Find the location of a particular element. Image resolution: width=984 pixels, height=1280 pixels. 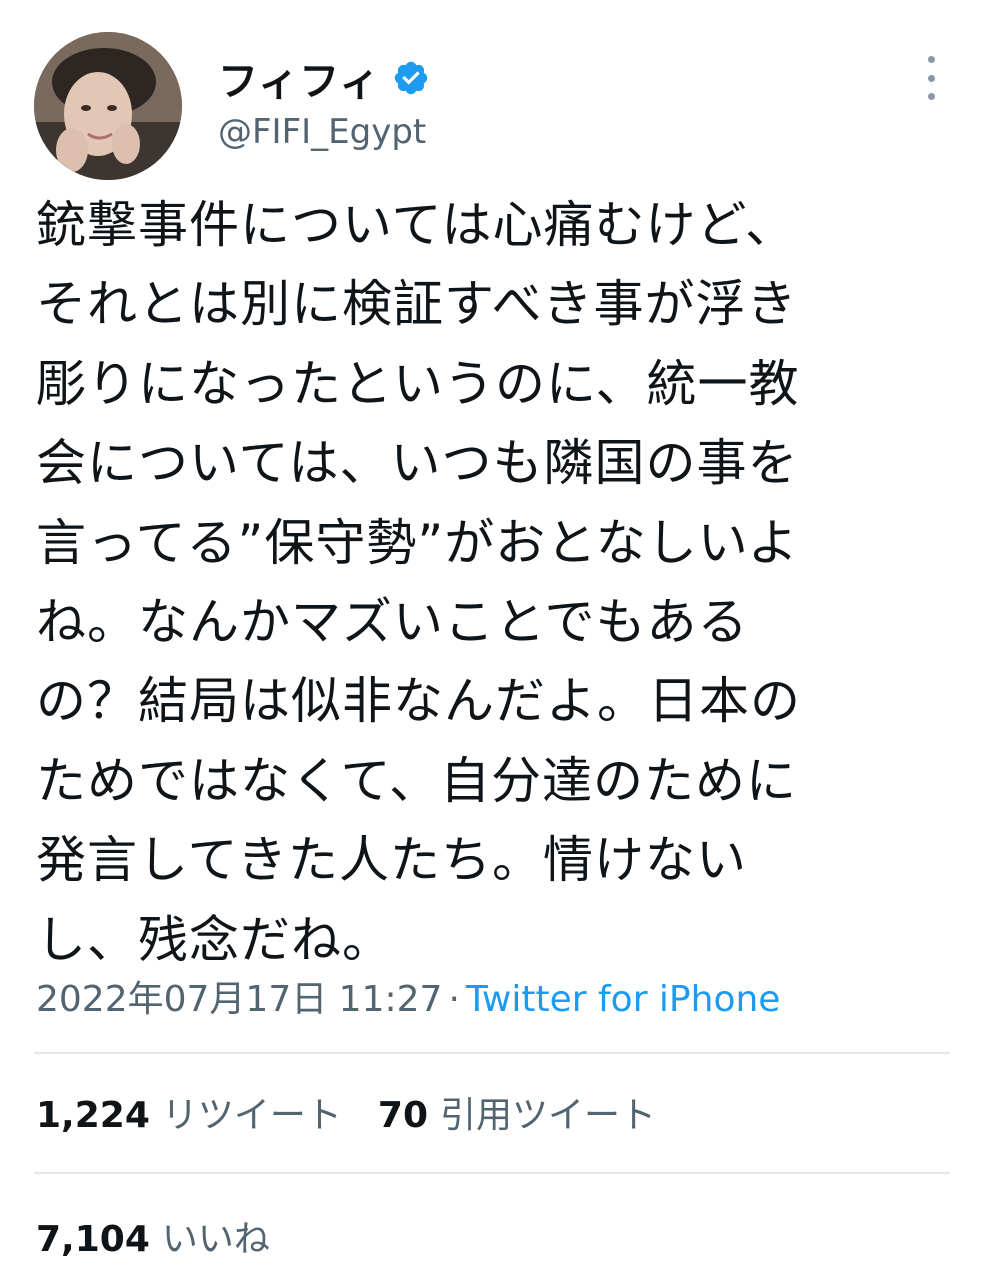

quotes-stat: 70 引用ツイート is located at coordinates (517, 1112).